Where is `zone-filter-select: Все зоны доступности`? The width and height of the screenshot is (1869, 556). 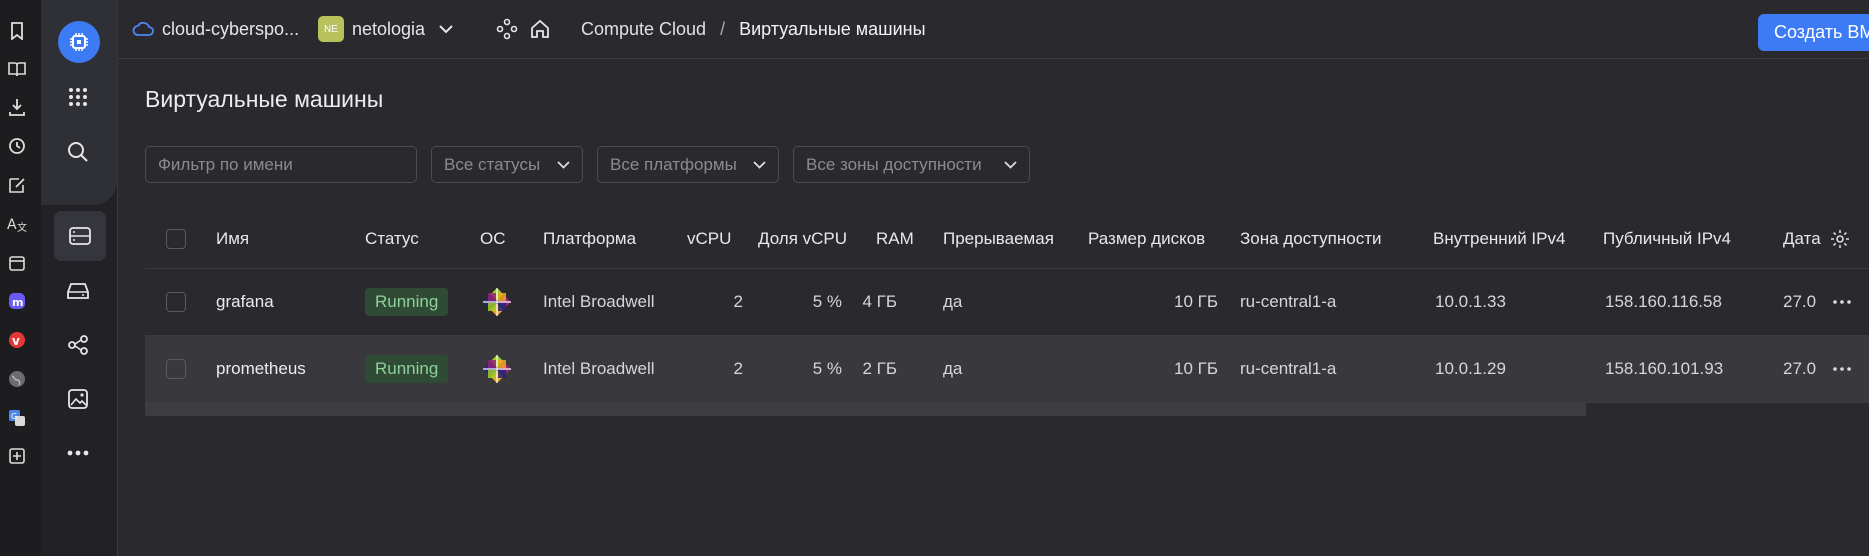
zone-filter-select: Все зоны доступности is located at coordinates (911, 164).